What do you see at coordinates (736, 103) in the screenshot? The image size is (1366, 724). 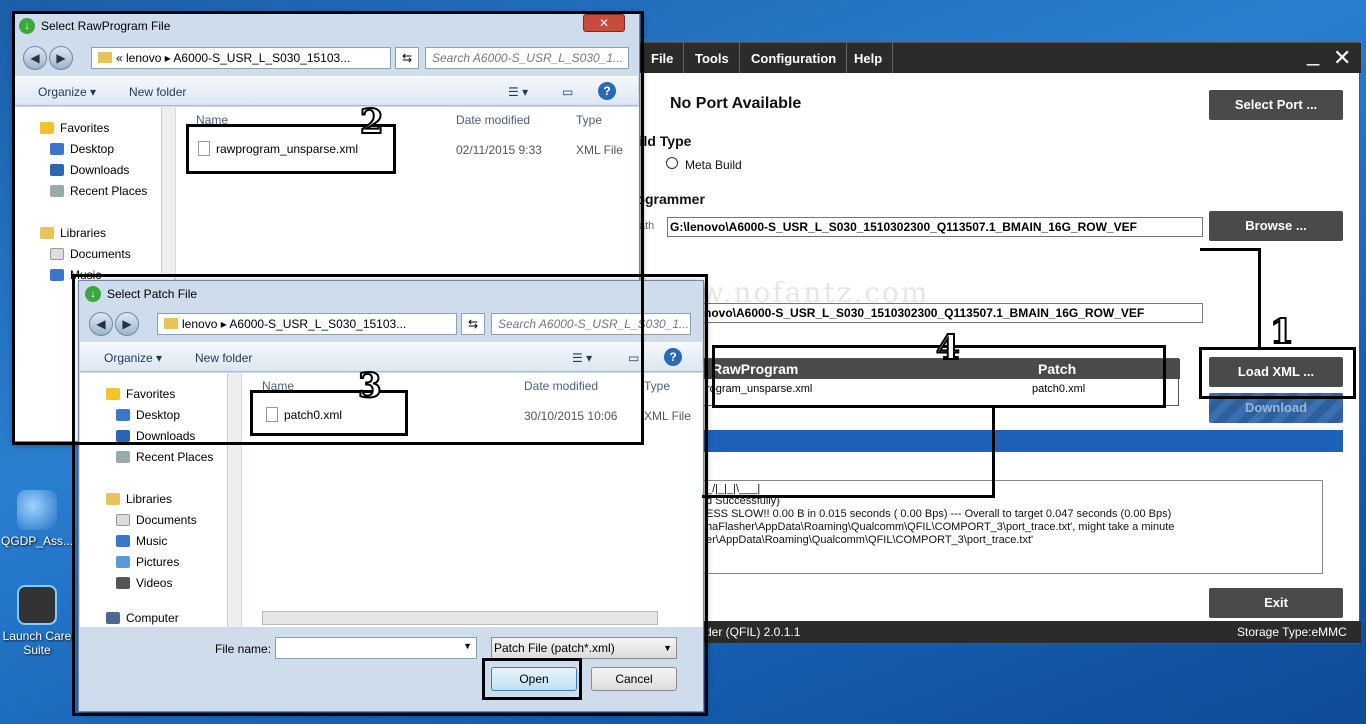 I see `port-status: No Port Available` at bounding box center [736, 103].